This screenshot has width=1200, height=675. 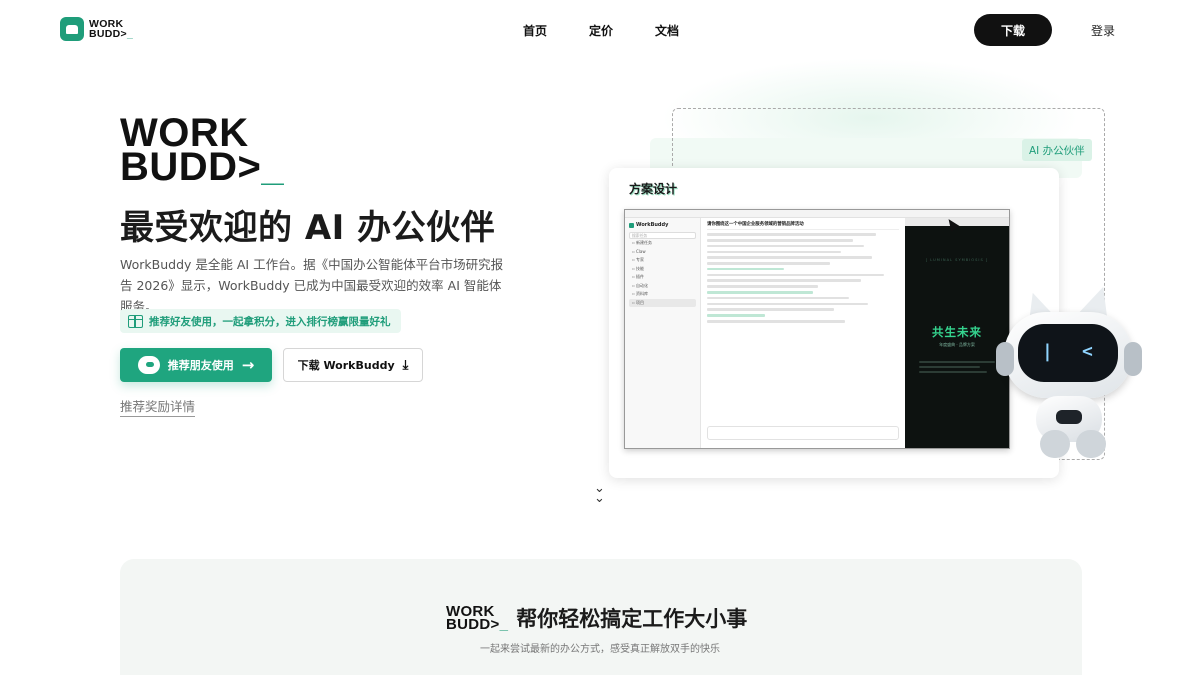 I want to click on download-icon: ⤓, so click(x=405, y=365).